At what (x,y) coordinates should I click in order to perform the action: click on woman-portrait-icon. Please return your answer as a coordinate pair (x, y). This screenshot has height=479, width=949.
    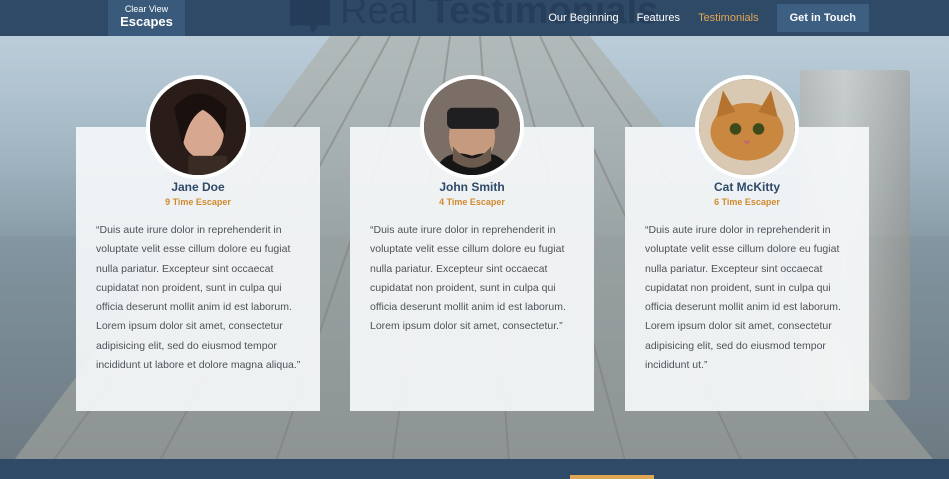
    Looking at the image, I should click on (198, 127).